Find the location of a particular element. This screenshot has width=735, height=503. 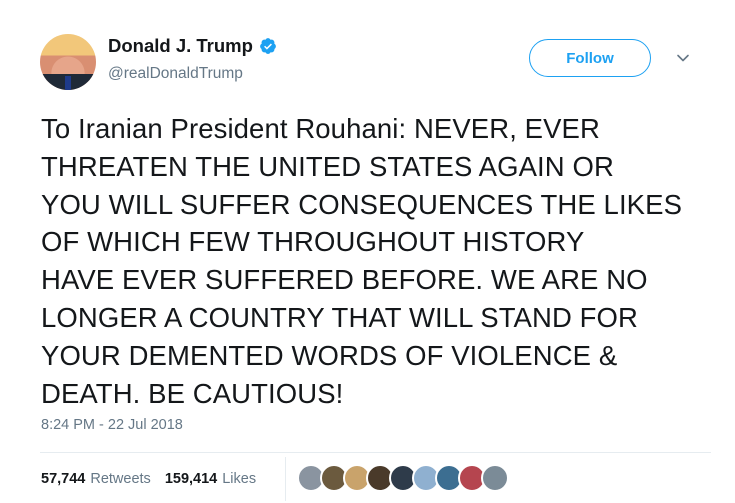

author-display-name: Donald J. Trump is located at coordinates (180, 46).